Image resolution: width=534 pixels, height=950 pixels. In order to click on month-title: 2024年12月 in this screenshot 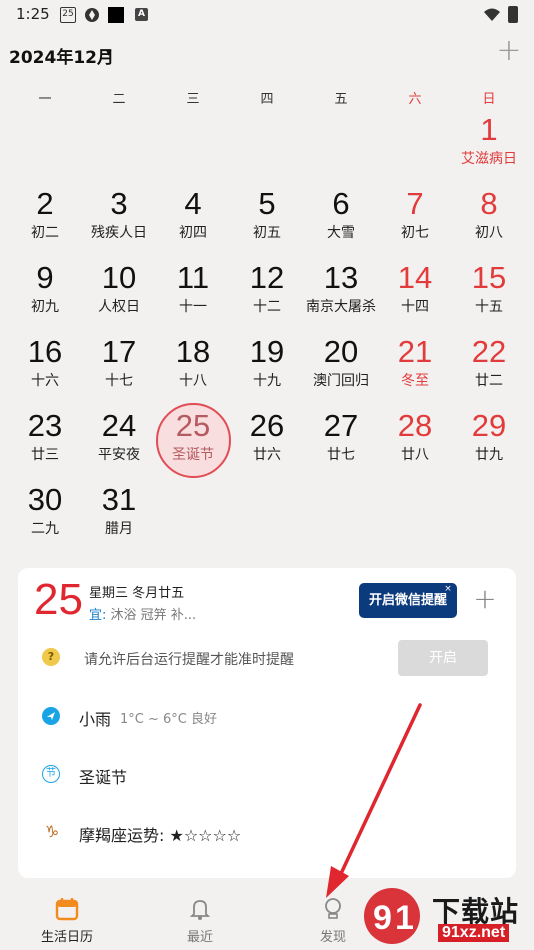, I will do `click(61, 55)`.